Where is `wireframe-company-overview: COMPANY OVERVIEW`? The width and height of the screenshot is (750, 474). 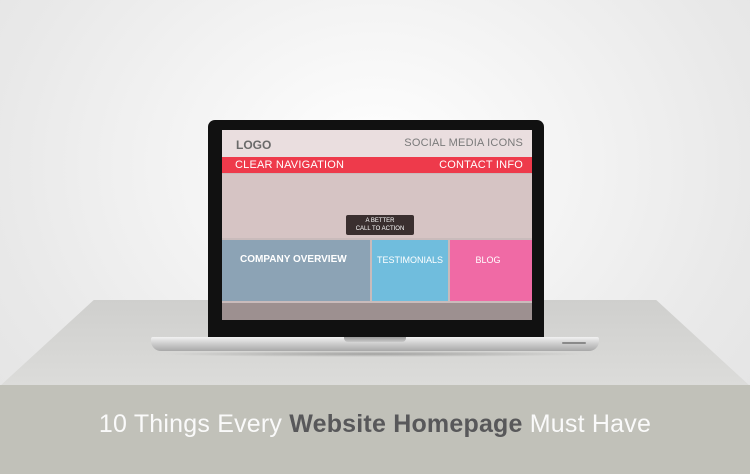 wireframe-company-overview: COMPANY OVERVIEW is located at coordinates (296, 270).